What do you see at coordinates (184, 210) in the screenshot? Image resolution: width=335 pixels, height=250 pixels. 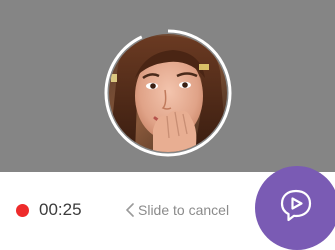 I see `slide-to-cancel-label: Slide to cancel` at bounding box center [184, 210].